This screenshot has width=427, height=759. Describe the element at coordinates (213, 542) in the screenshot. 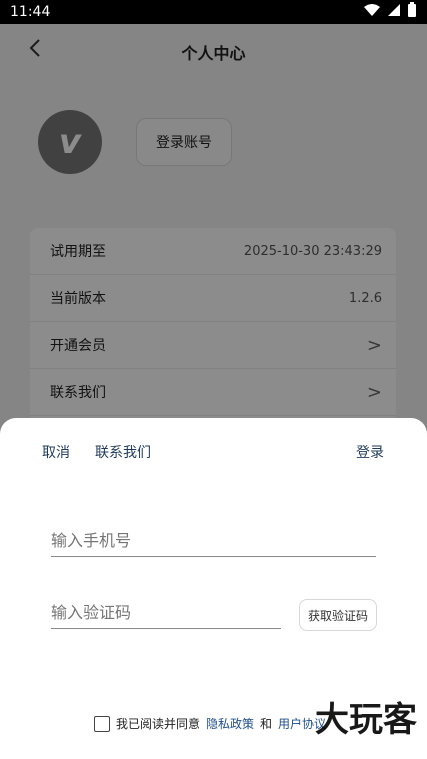

I see `phone-input` at that location.